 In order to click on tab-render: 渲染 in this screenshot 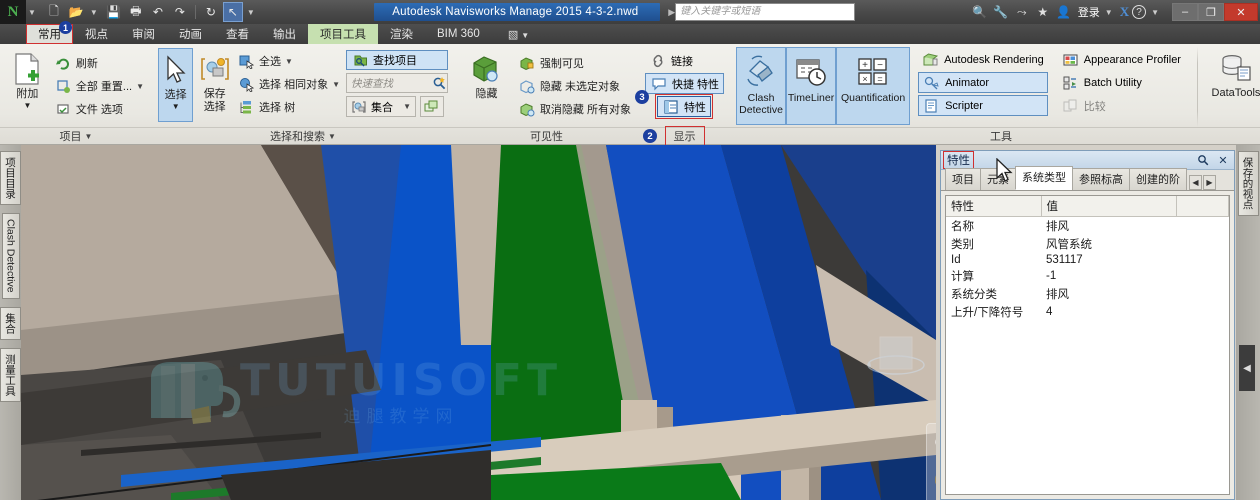, I will do `click(401, 34)`.